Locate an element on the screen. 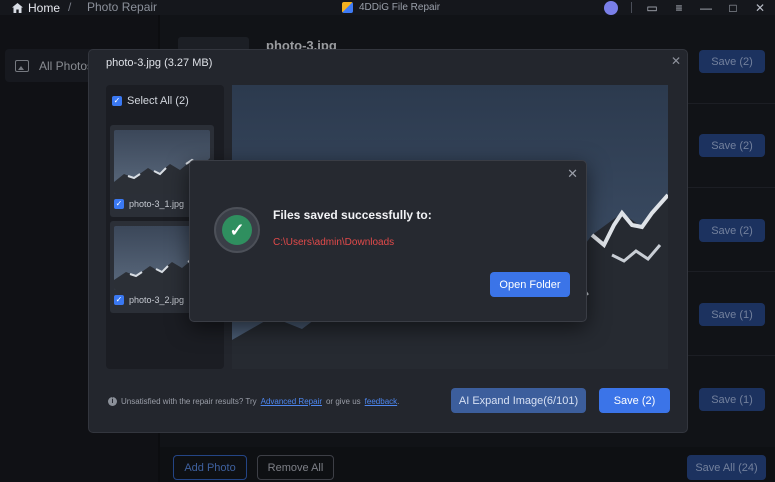 This screenshot has width=775, height=482. app-title: 4DDiG File Repair is located at coordinates (391, 7).